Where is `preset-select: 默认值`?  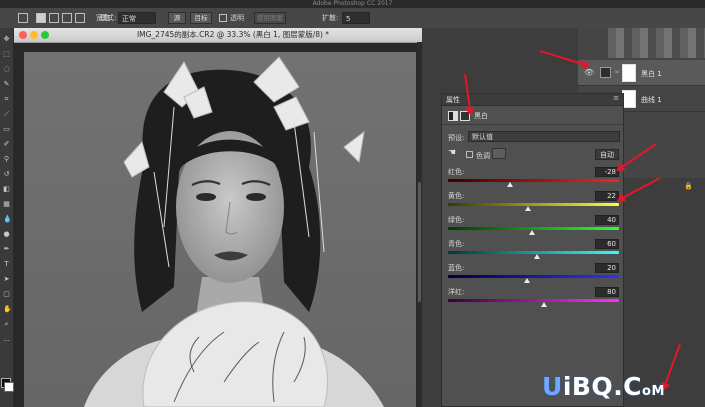
preset-select: 默认值 is located at coordinates (544, 136).